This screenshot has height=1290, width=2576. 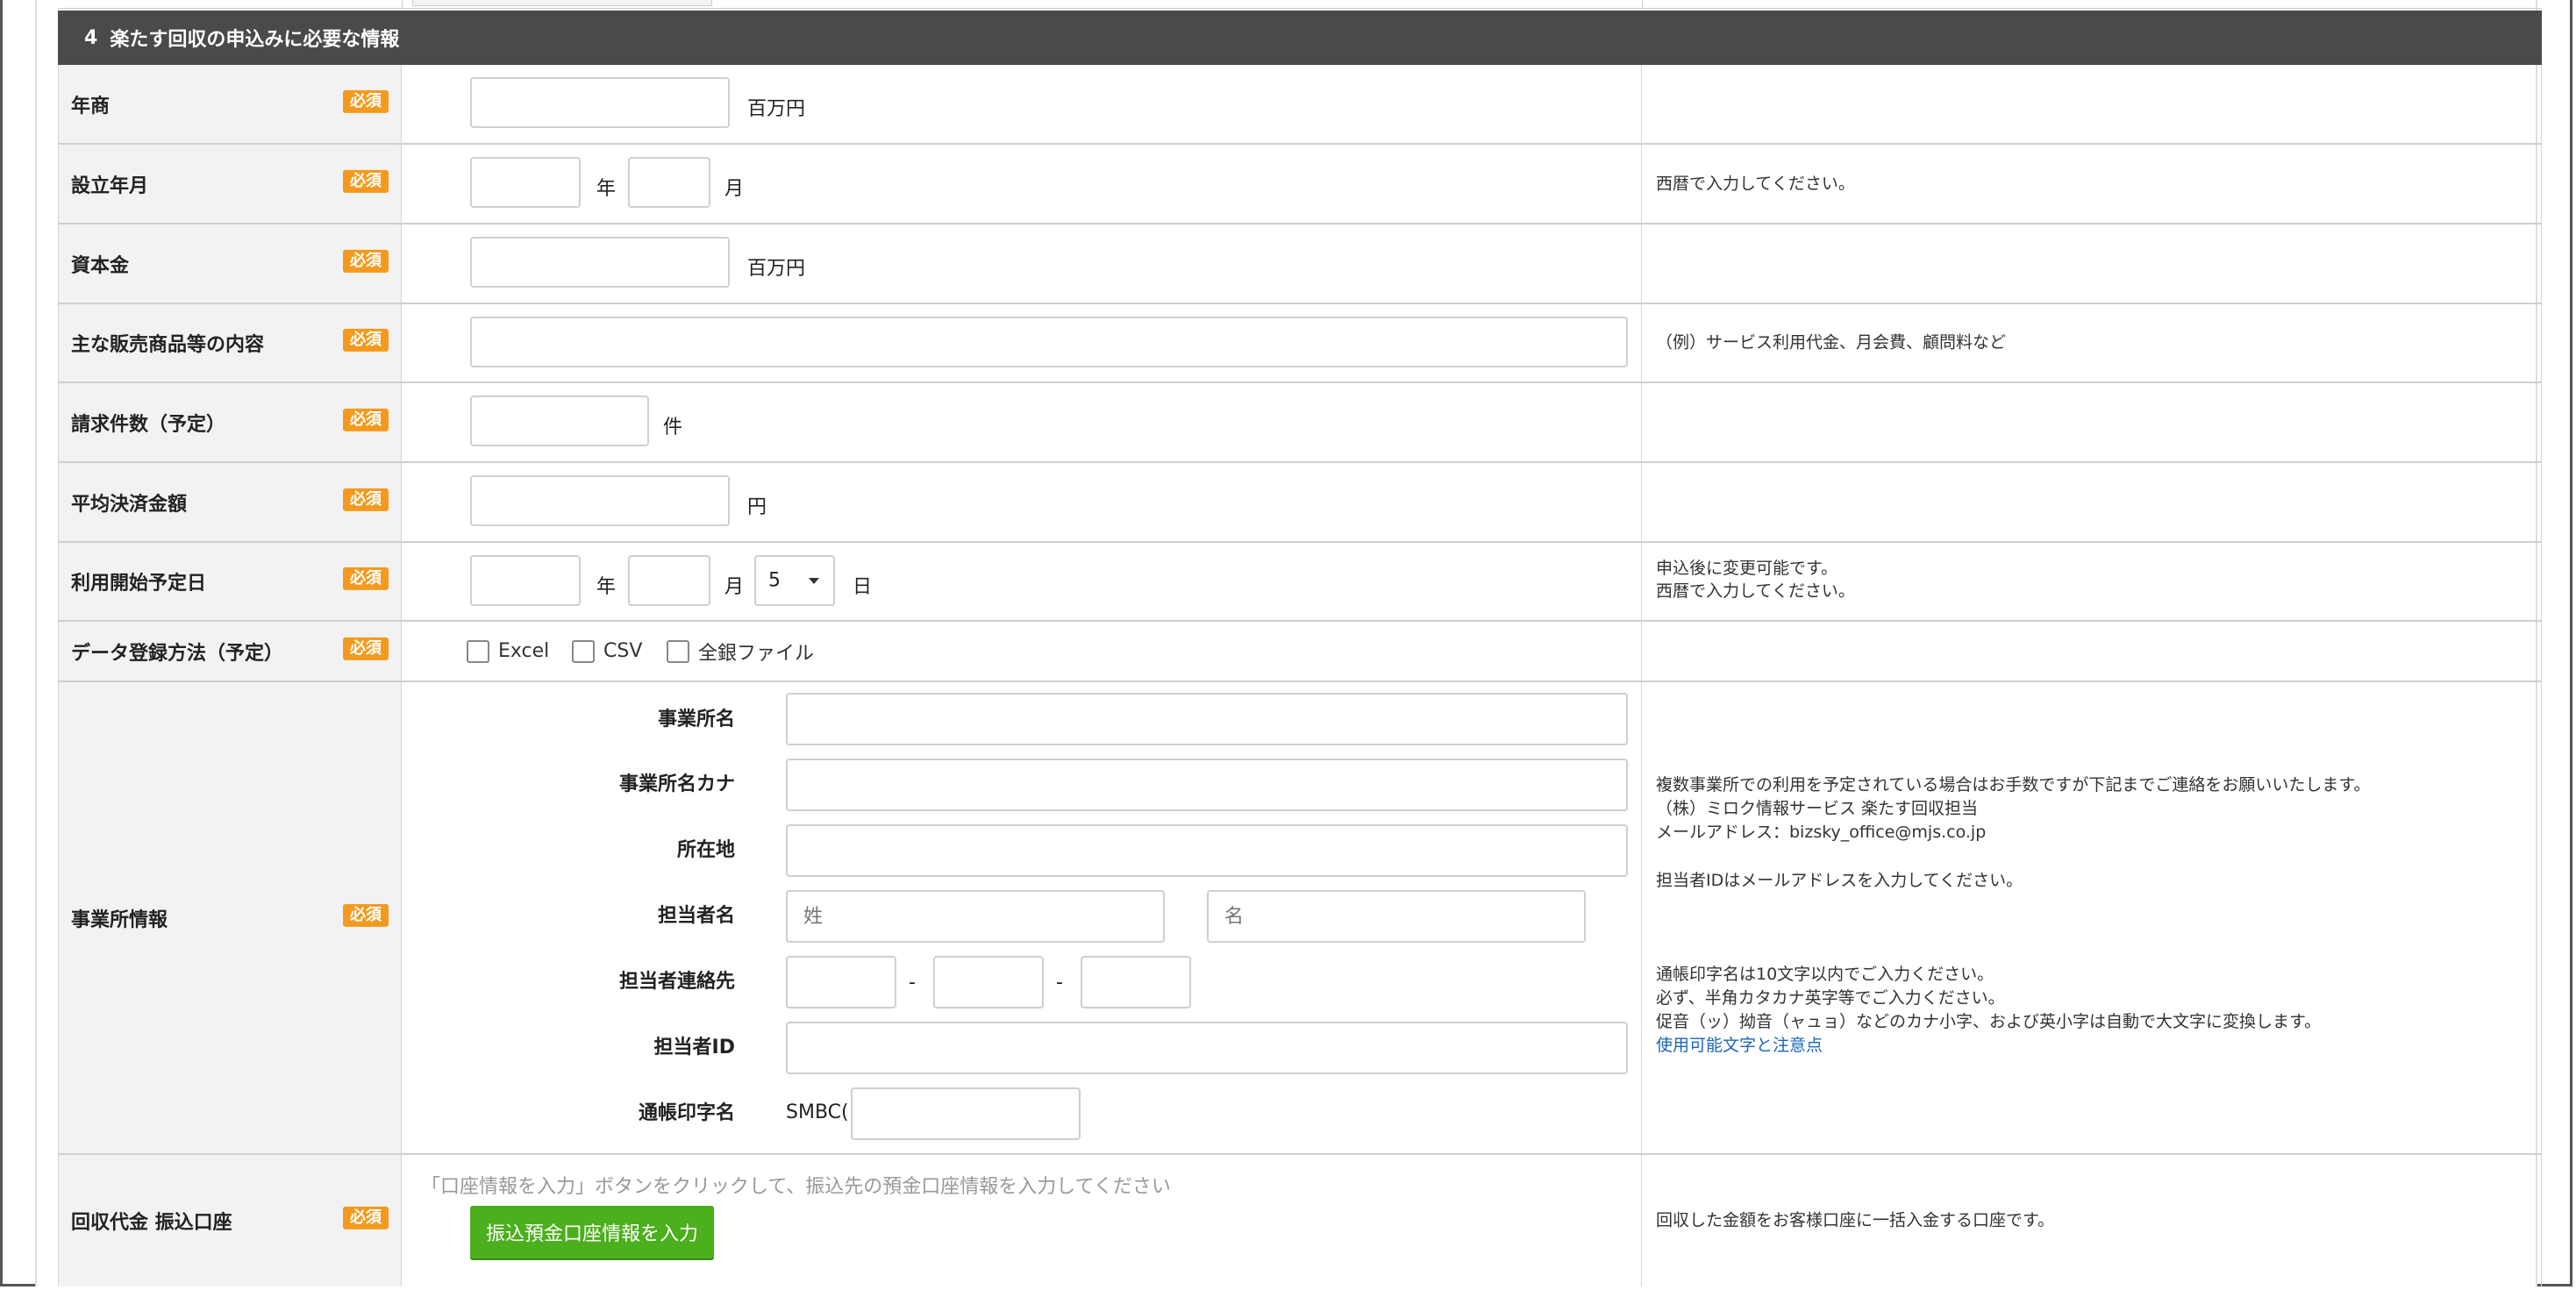 I want to click on start-date-note-1: 申込後に変更可能です。, so click(x=1747, y=568).